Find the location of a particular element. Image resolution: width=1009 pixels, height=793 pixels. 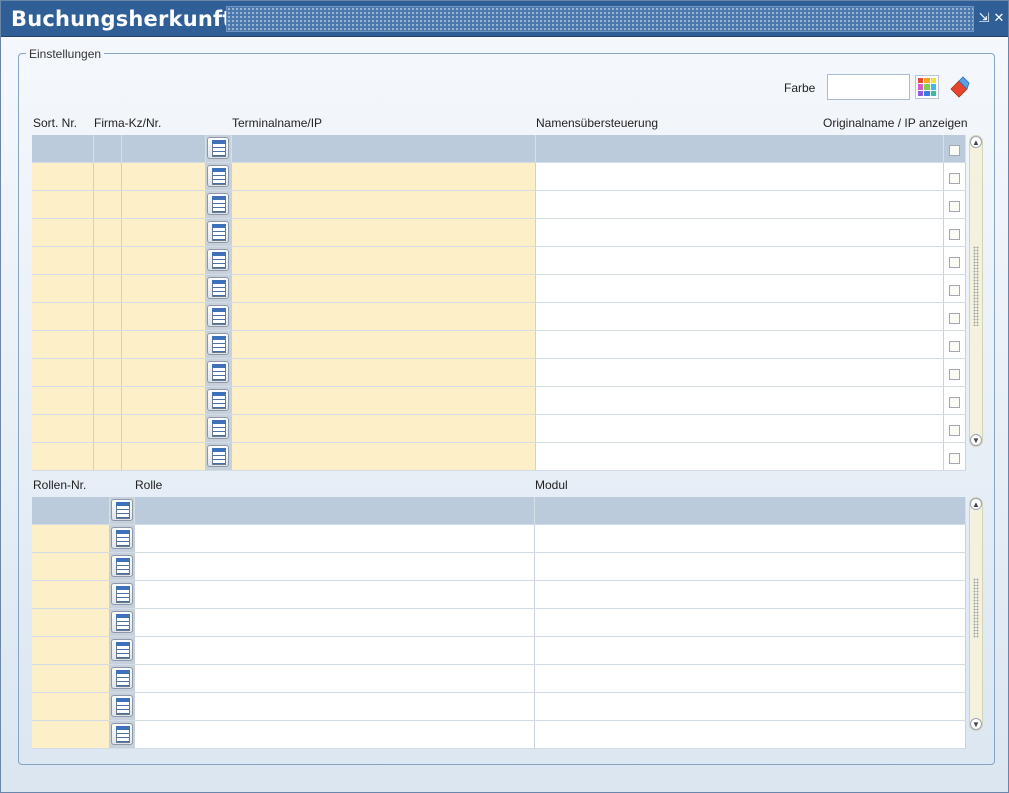

title-bar-drag-grip is located at coordinates (600, 19).